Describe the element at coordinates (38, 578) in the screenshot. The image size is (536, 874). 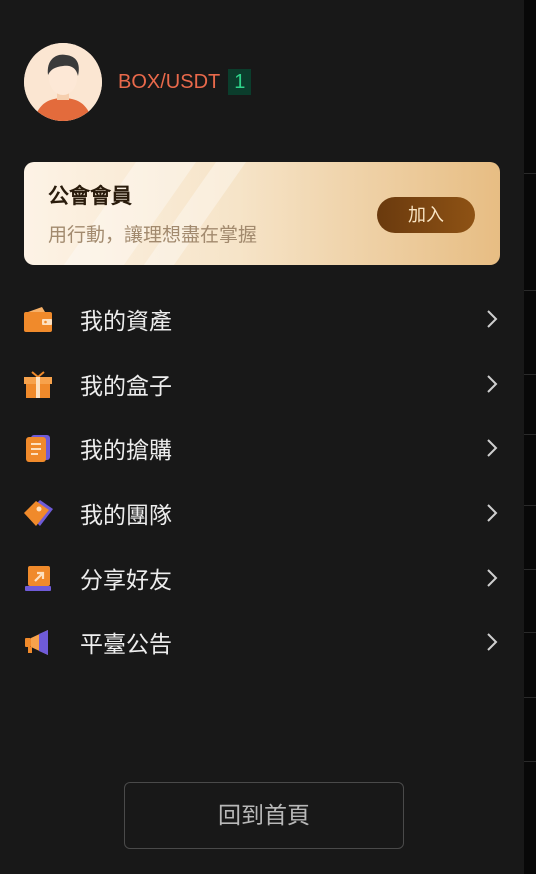
I see `share-icon` at that location.